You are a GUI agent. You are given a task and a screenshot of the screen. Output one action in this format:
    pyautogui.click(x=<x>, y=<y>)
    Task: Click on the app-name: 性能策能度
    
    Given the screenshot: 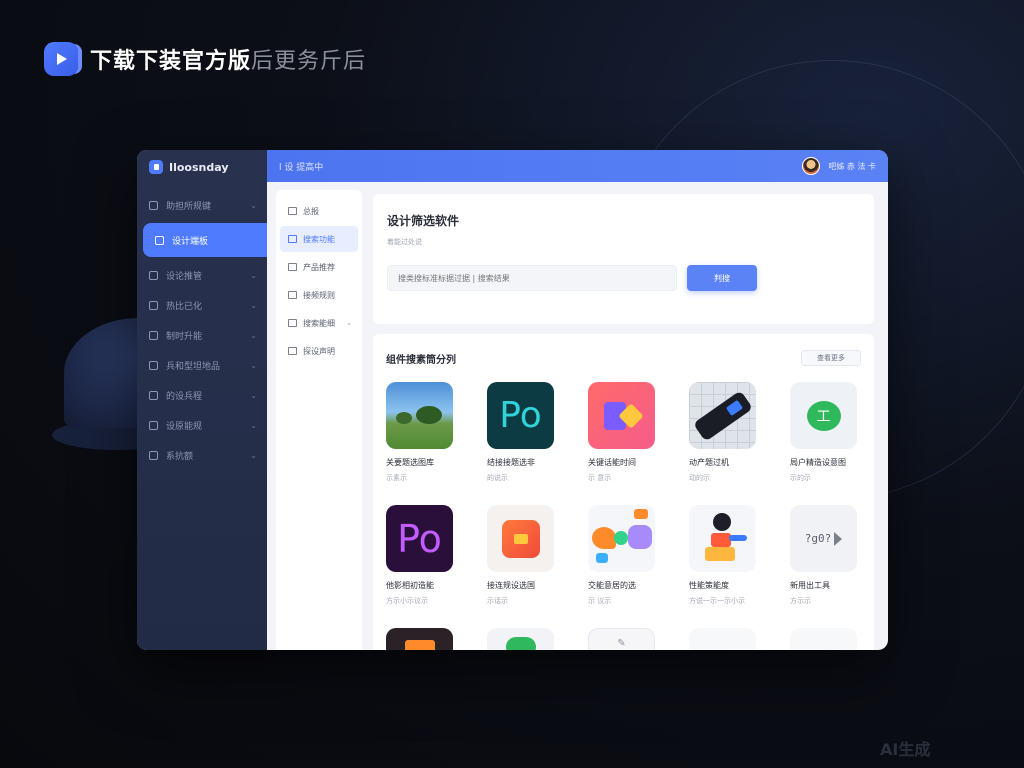 What is the action you would take?
    pyautogui.click(x=709, y=585)
    